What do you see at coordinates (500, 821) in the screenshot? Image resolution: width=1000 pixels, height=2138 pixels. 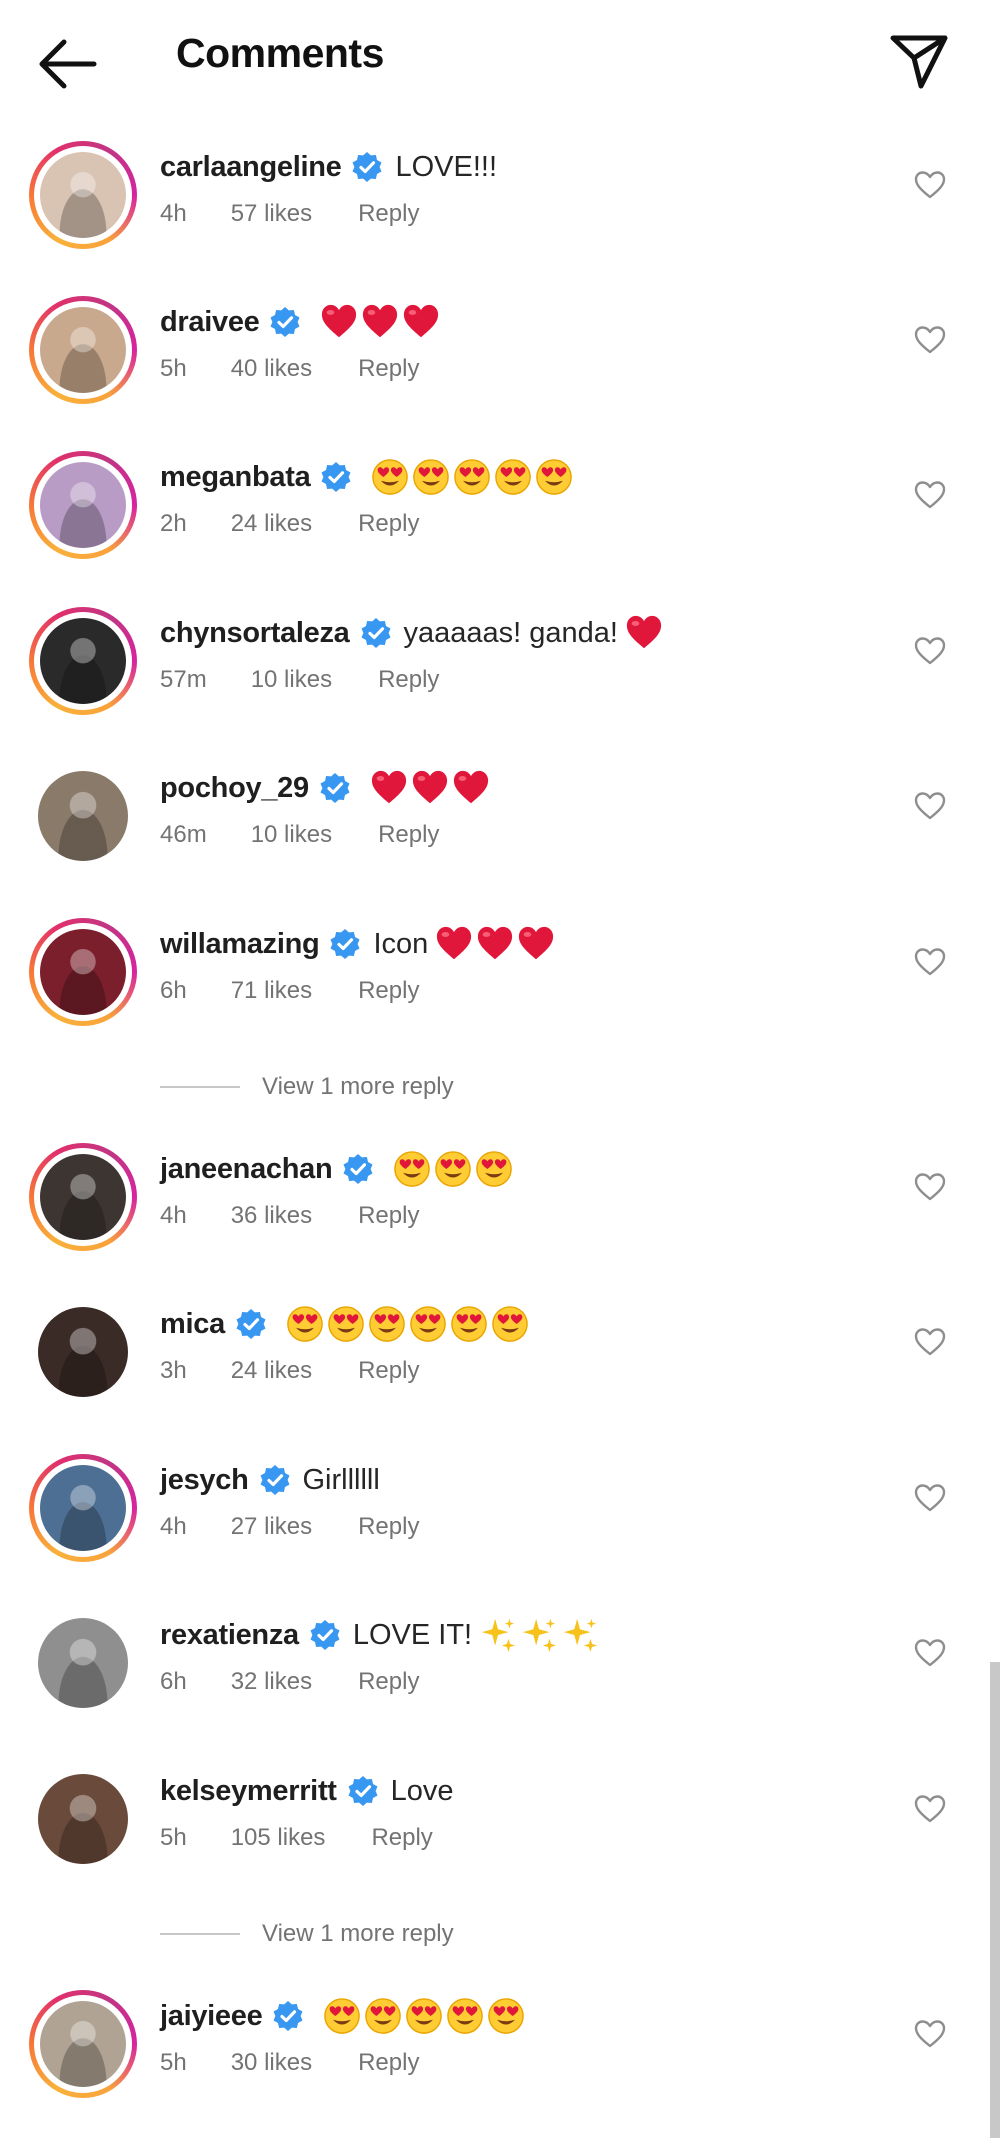 I see `comment-row: pochoy_29 46m 10 likes Reply` at bounding box center [500, 821].